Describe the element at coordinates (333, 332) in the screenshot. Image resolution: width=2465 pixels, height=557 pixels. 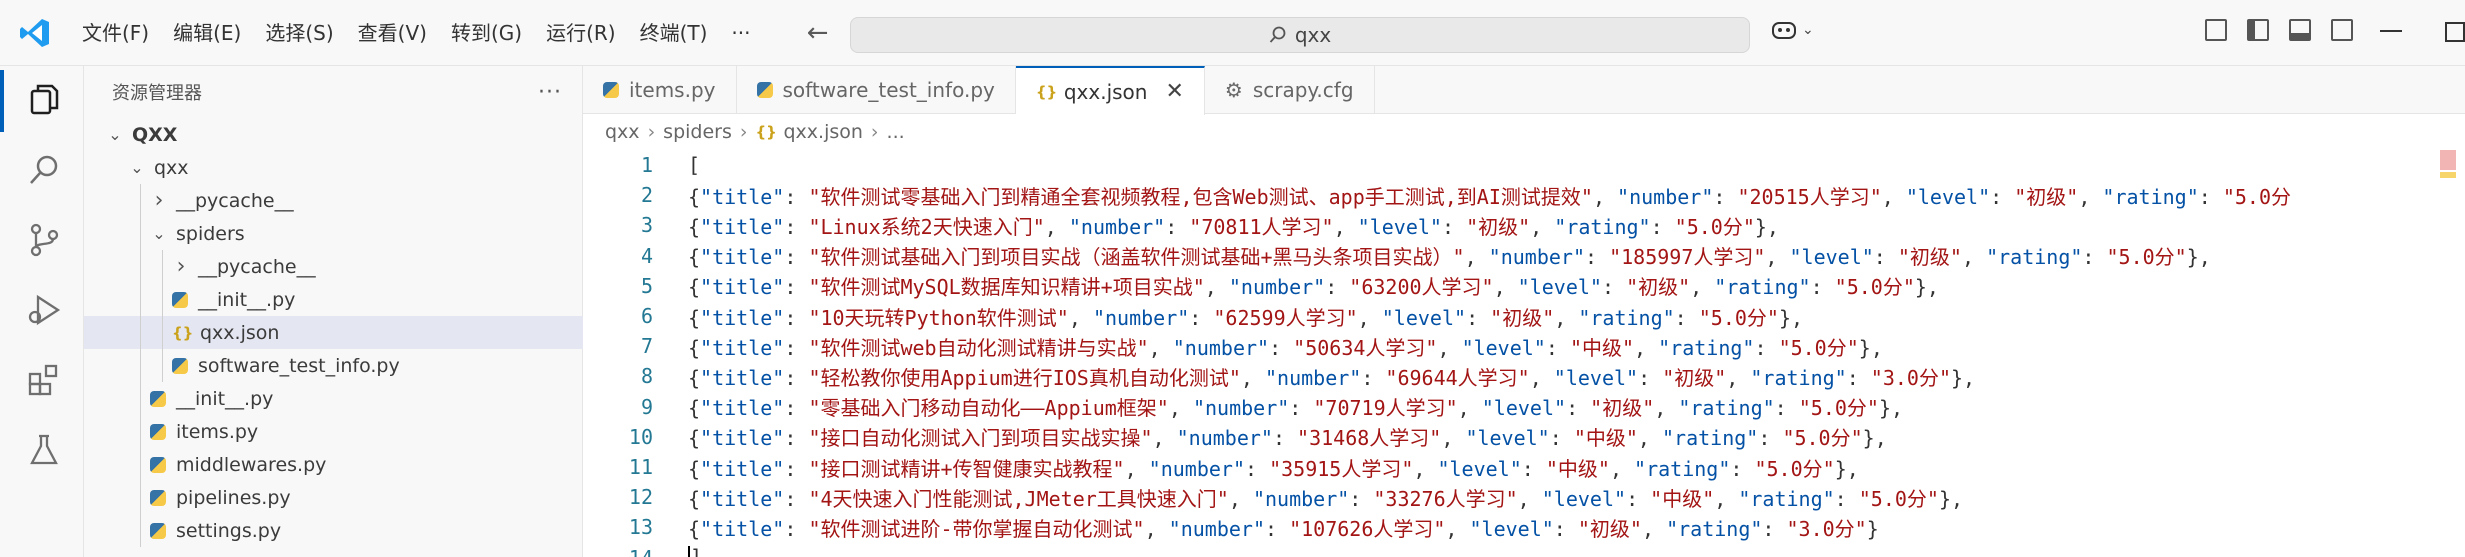
I see `tree-item: {} qxx.json` at that location.